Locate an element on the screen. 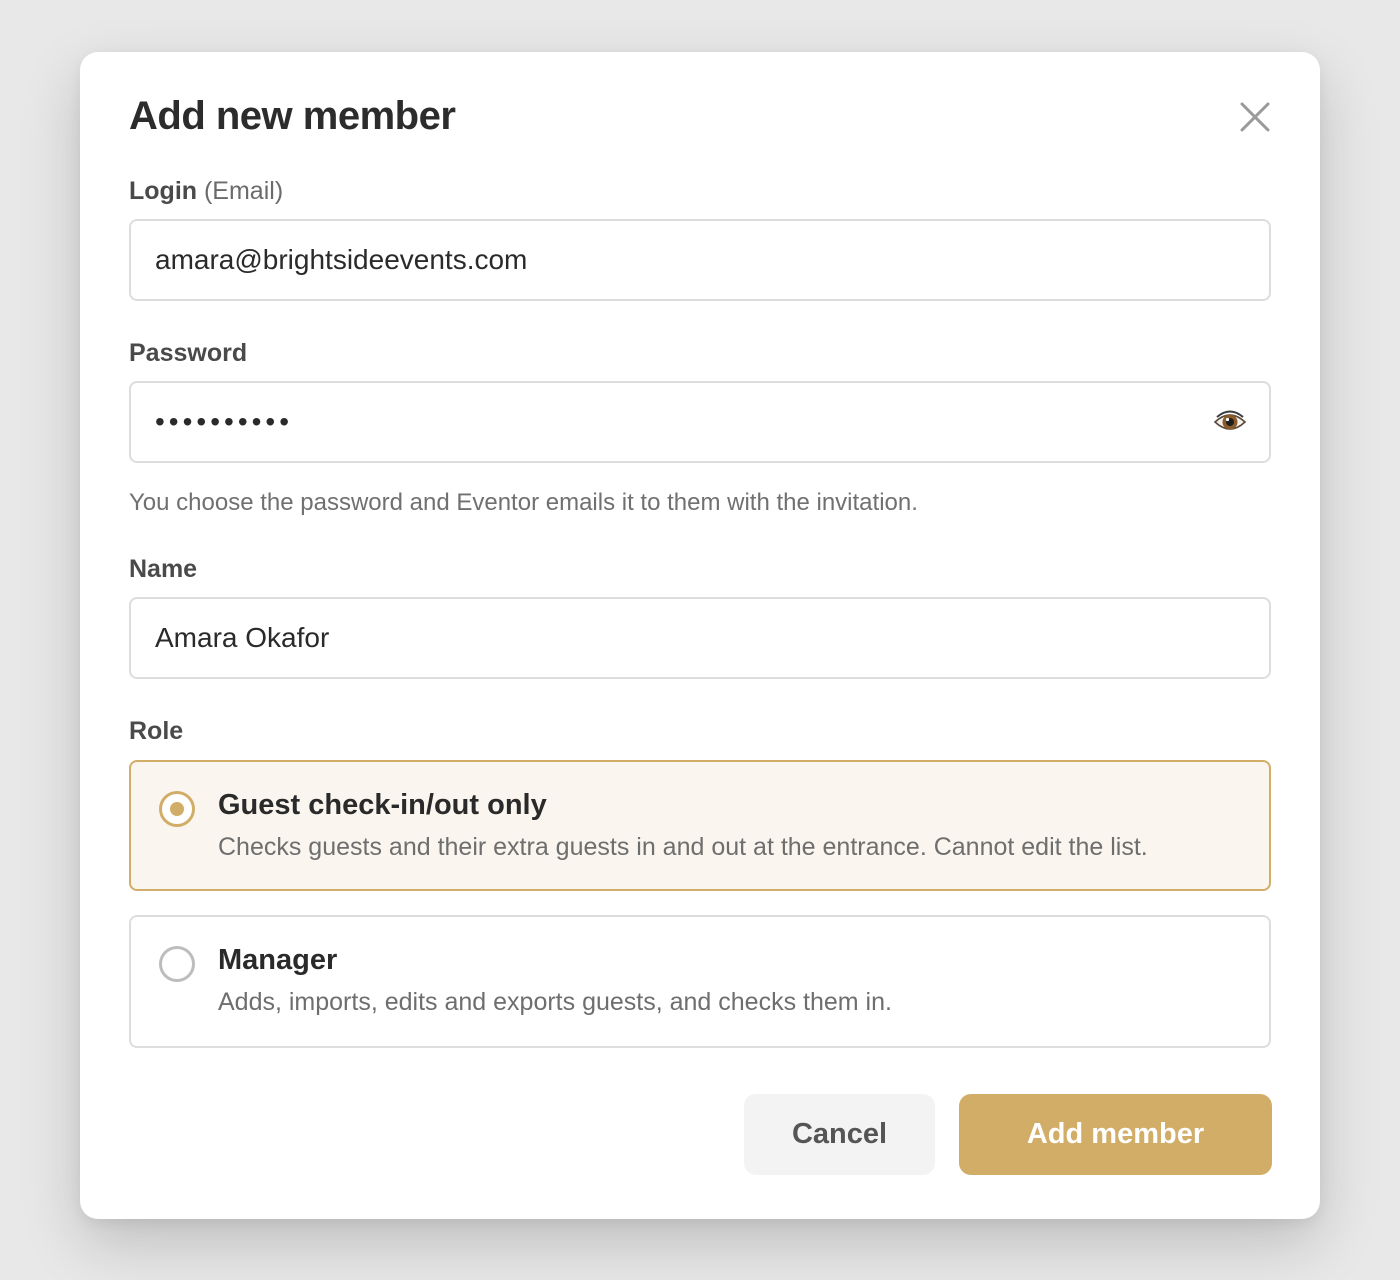 The height and width of the screenshot is (1280, 1400). radio-dot is located at coordinates (177, 809).